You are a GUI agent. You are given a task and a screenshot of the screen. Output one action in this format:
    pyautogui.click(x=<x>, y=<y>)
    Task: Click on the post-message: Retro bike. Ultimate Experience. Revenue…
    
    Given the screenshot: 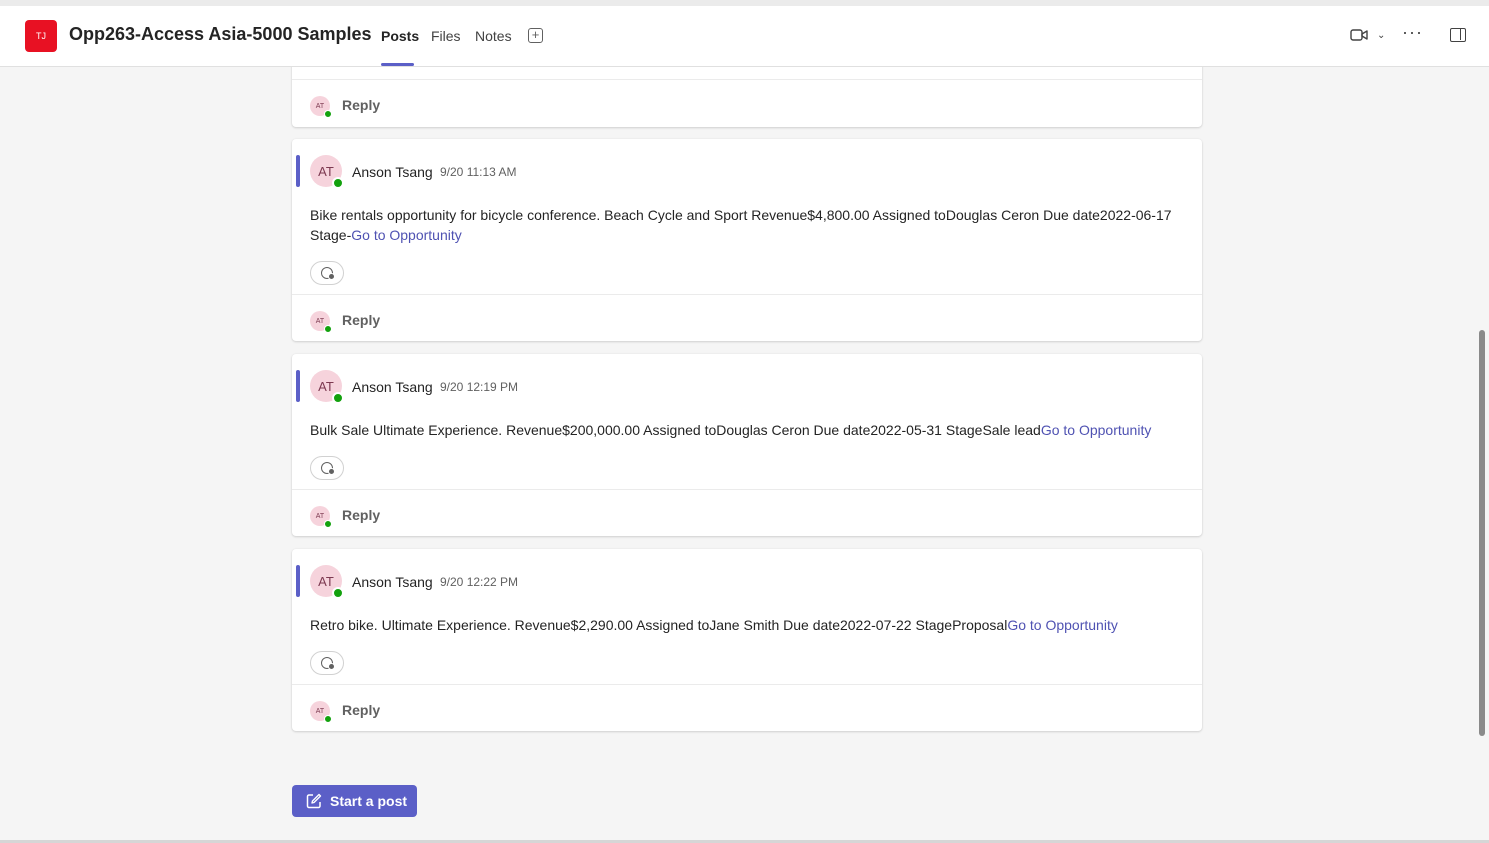 What is the action you would take?
    pyautogui.click(x=714, y=625)
    